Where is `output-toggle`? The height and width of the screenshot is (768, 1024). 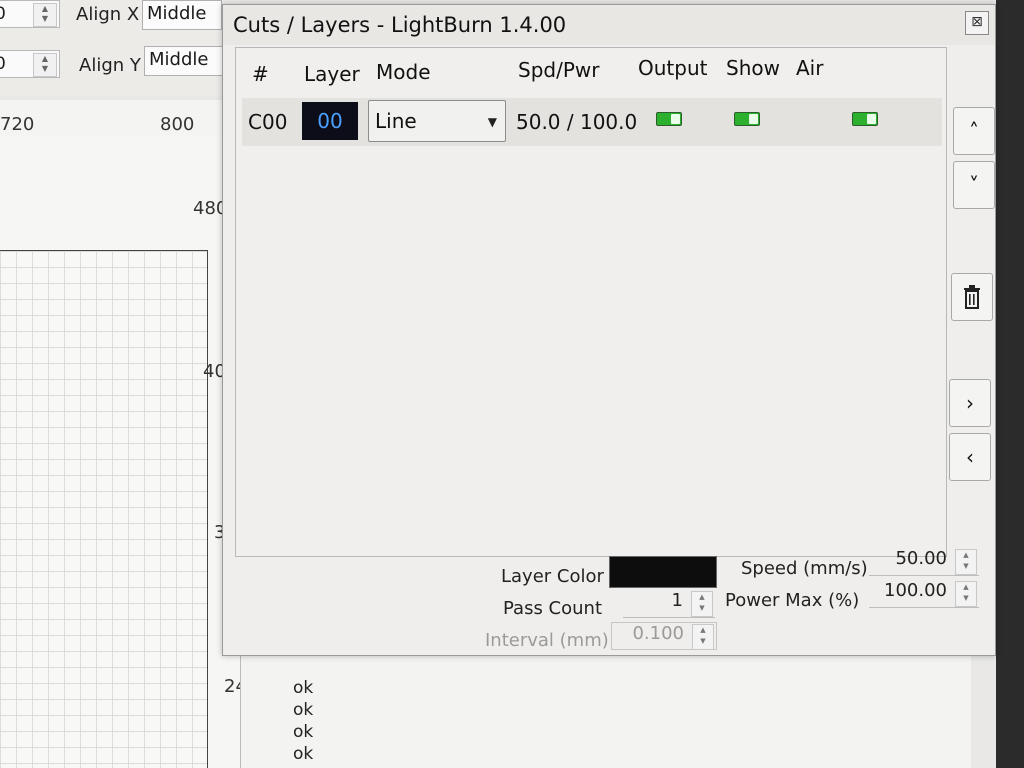 output-toggle is located at coordinates (669, 119).